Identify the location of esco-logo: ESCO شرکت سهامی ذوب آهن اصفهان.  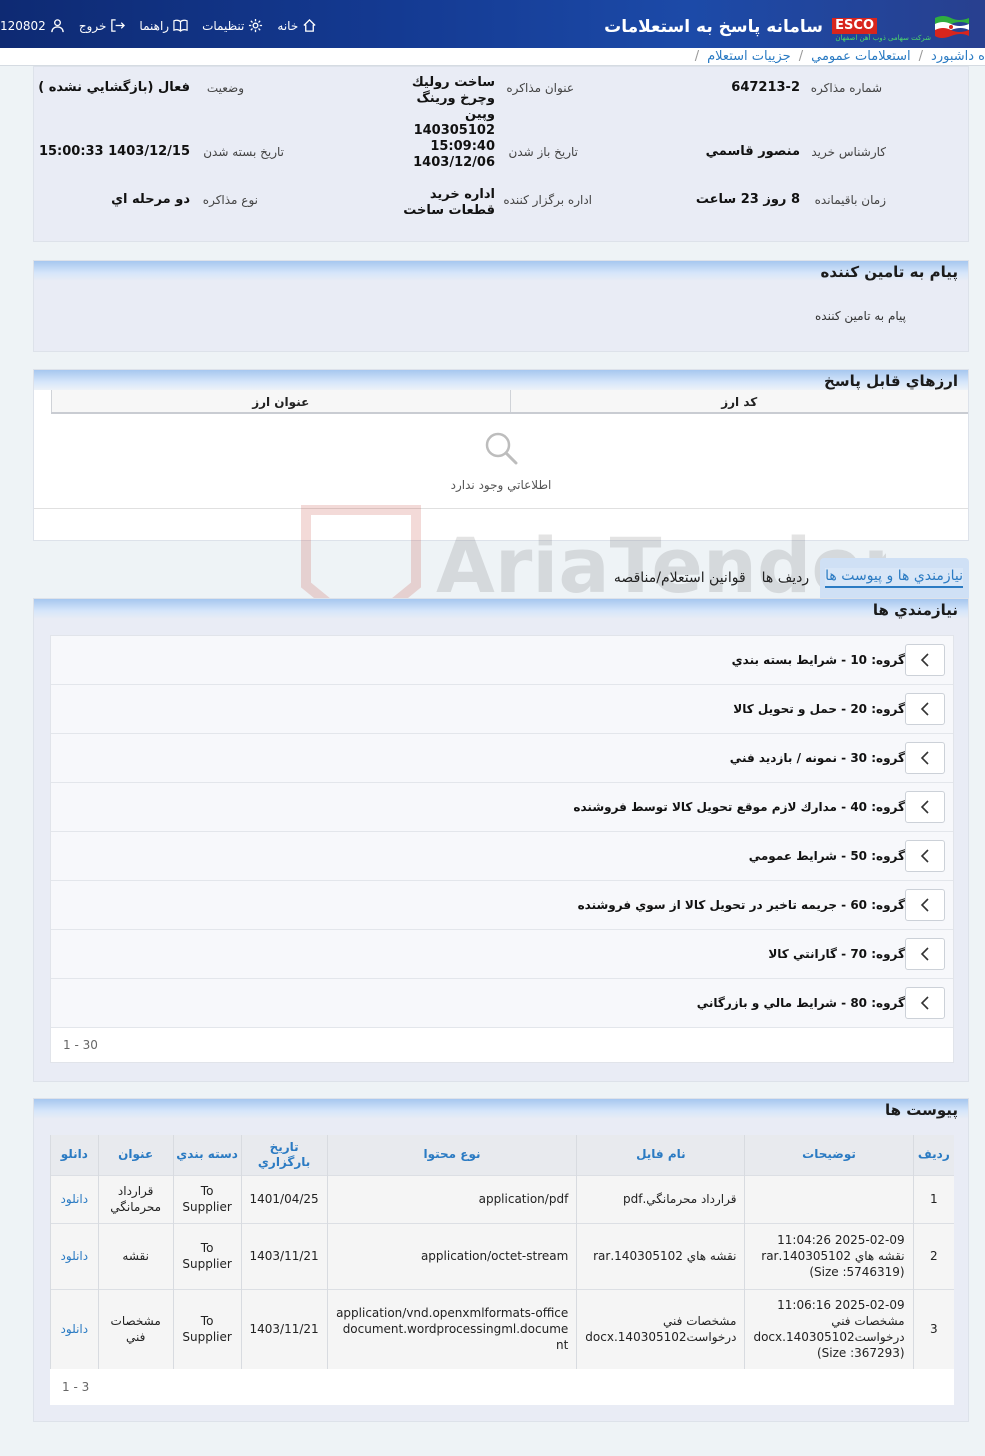
(906, 26).